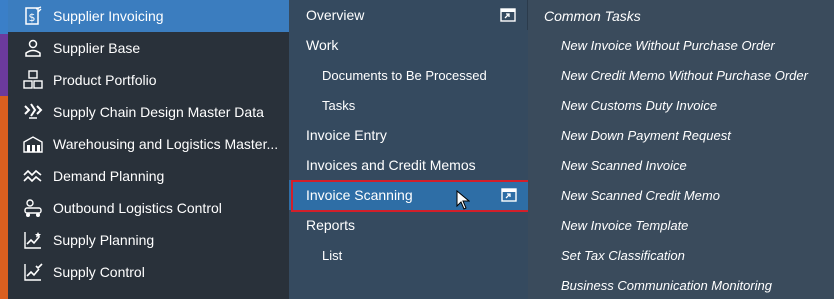  Describe the element at coordinates (109, 176) in the screenshot. I see `sidebar-item-label: Demand Planning` at that location.